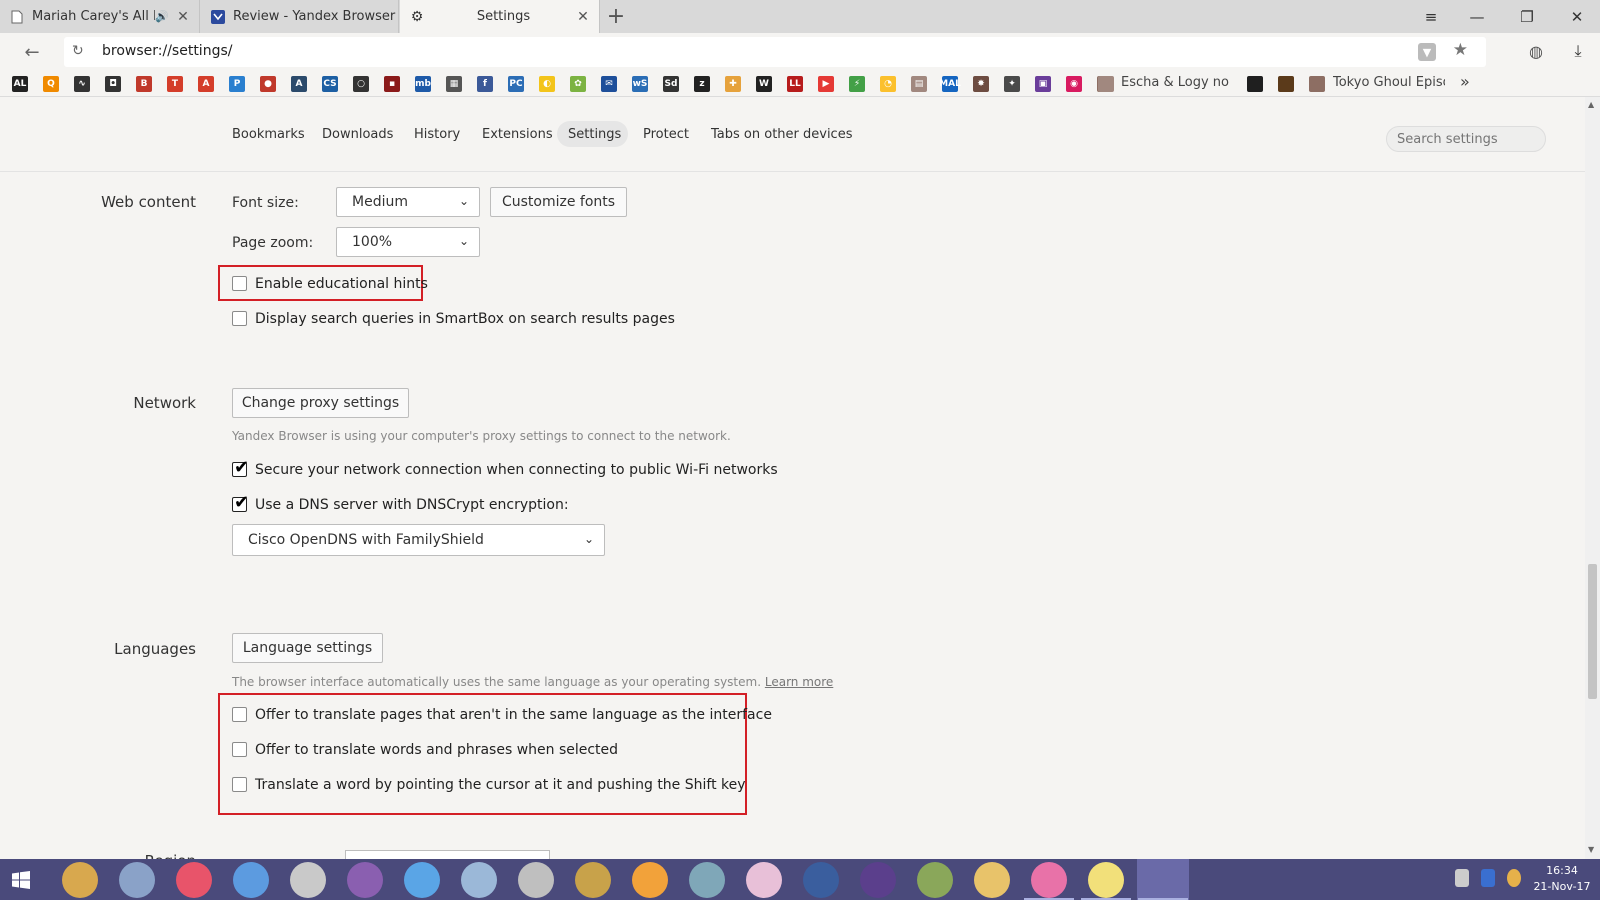 Image resolution: width=1600 pixels, height=900 pixels. I want to click on bookmark-icon: ✦, so click(1012, 84).